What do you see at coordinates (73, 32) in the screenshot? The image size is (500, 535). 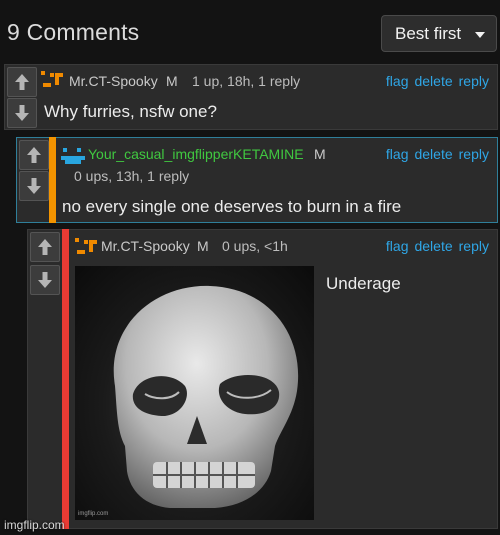 I see `comments-count-title: 9 Comments` at bounding box center [73, 32].